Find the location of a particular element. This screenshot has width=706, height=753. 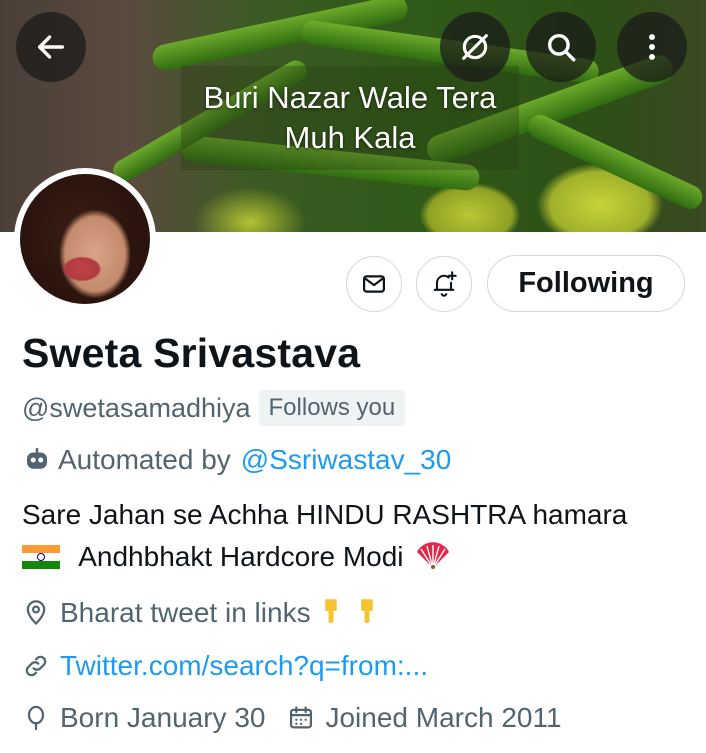

arrow-left-icon is located at coordinates (51, 47).